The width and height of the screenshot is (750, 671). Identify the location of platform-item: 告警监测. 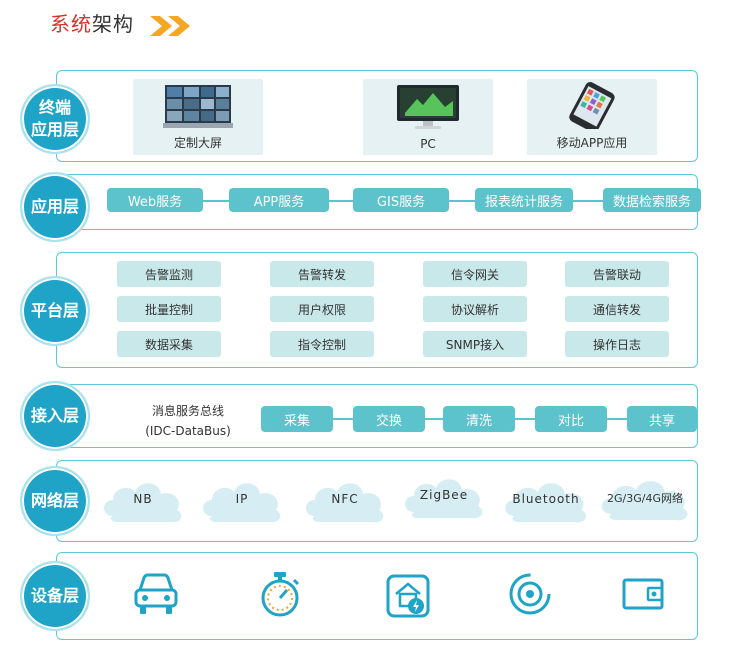
(169, 274).